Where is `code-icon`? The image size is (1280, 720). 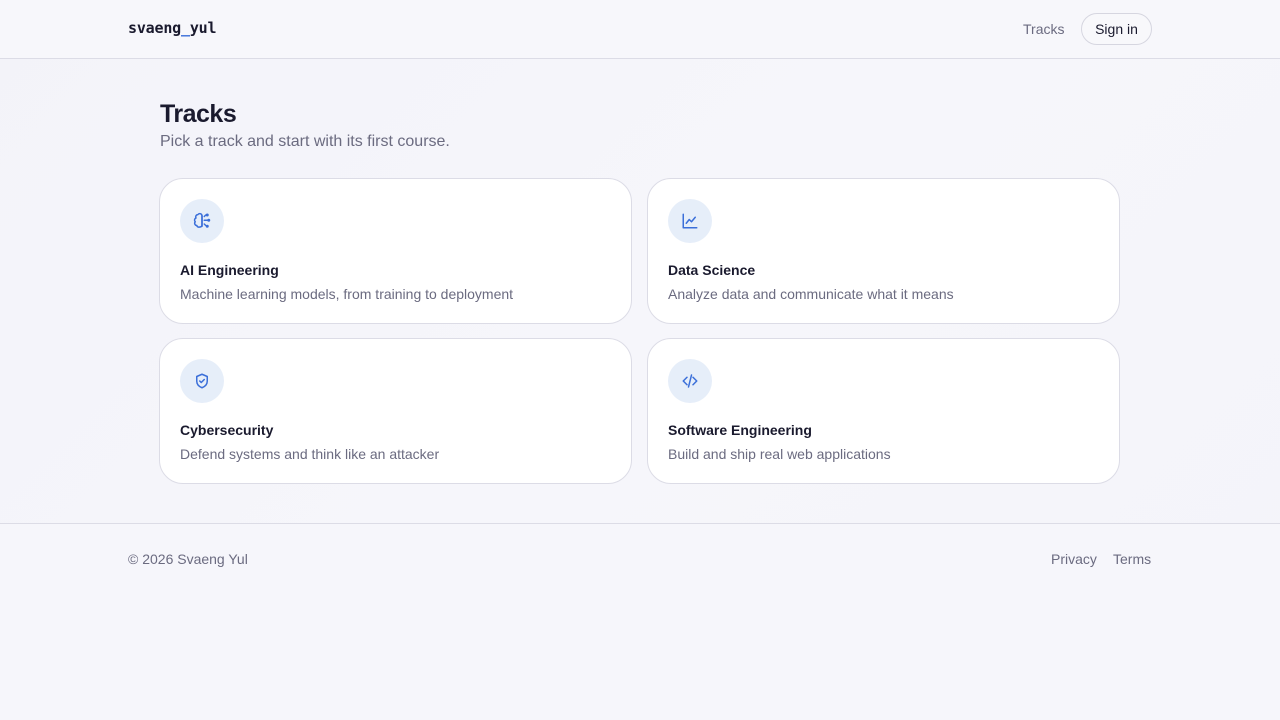
code-icon is located at coordinates (690, 381).